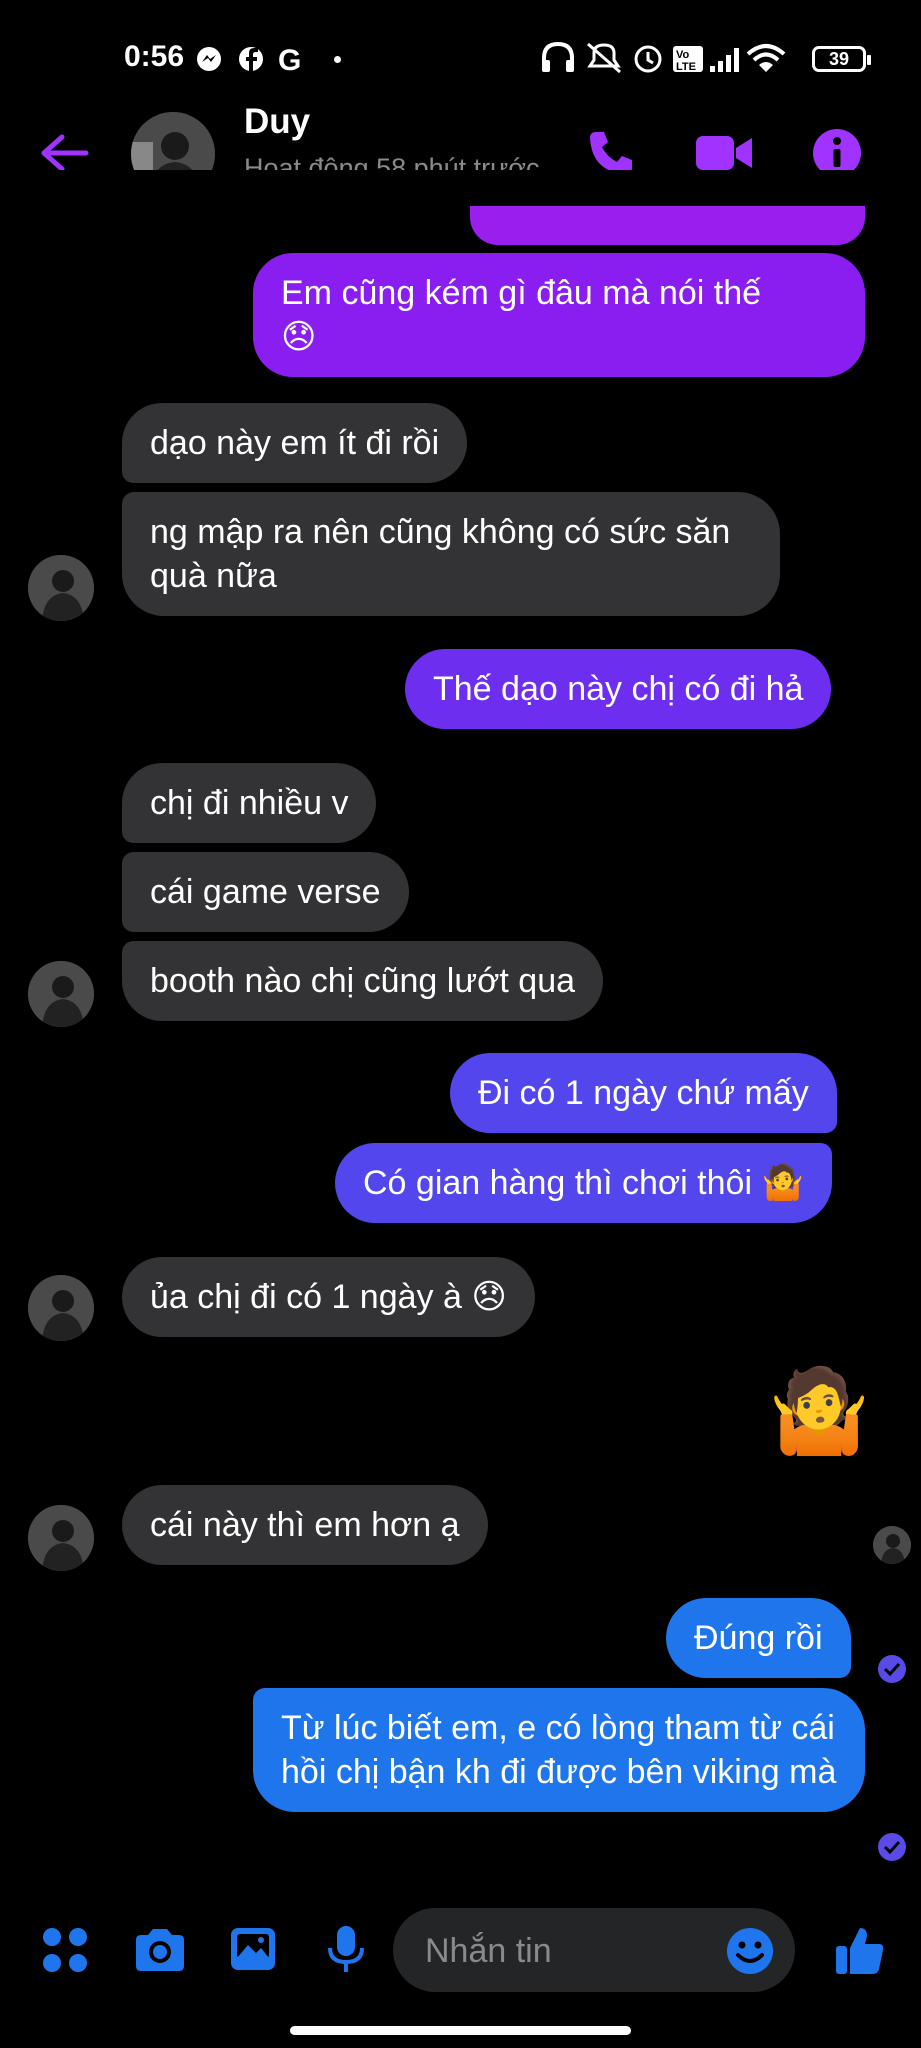 The height and width of the screenshot is (2048, 921). I want to click on status-time: 0:56, so click(154, 56).